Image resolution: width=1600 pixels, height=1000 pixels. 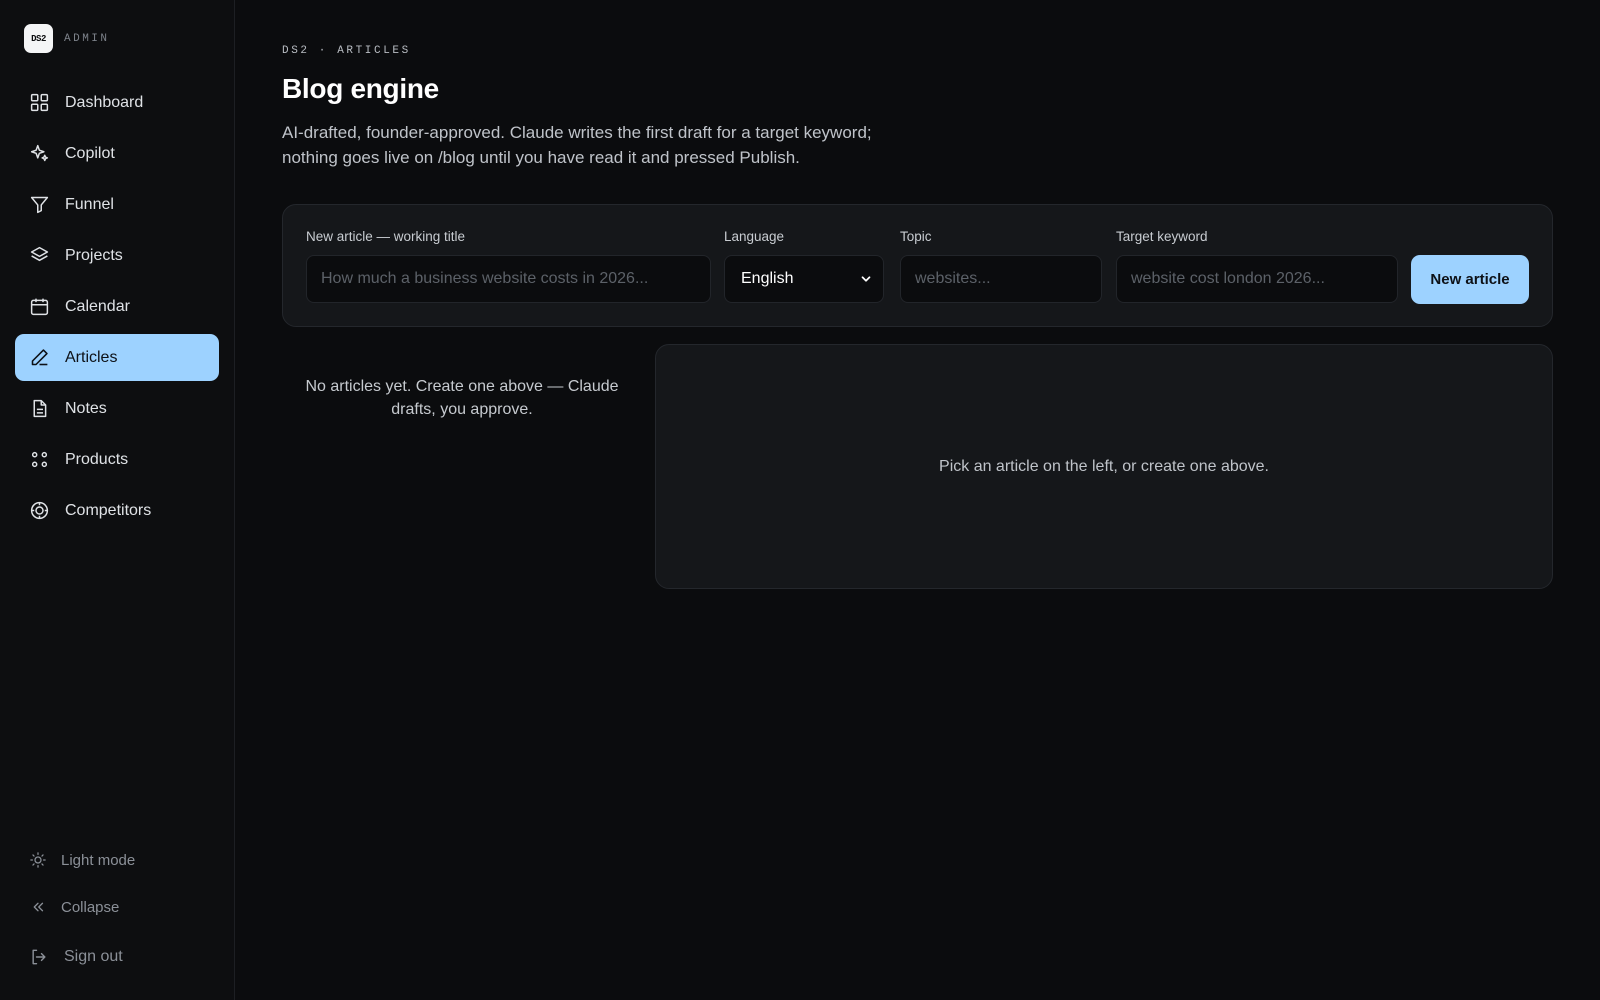 What do you see at coordinates (39, 459) in the screenshot?
I see `dots-grid-icon` at bounding box center [39, 459].